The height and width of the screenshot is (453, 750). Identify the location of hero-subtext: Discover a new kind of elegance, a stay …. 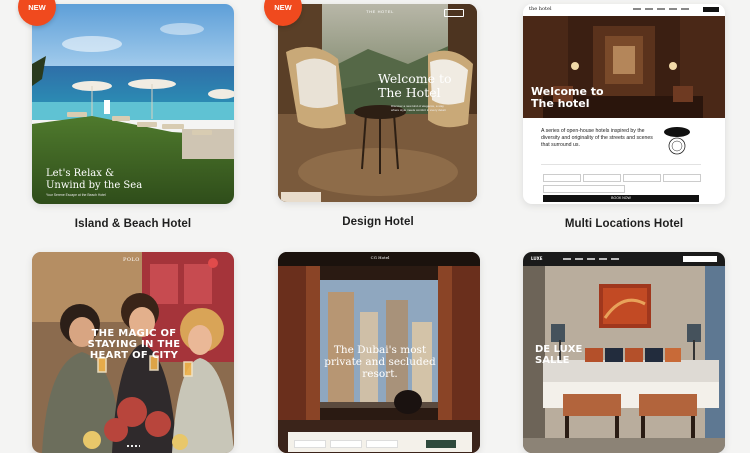
(419, 108).